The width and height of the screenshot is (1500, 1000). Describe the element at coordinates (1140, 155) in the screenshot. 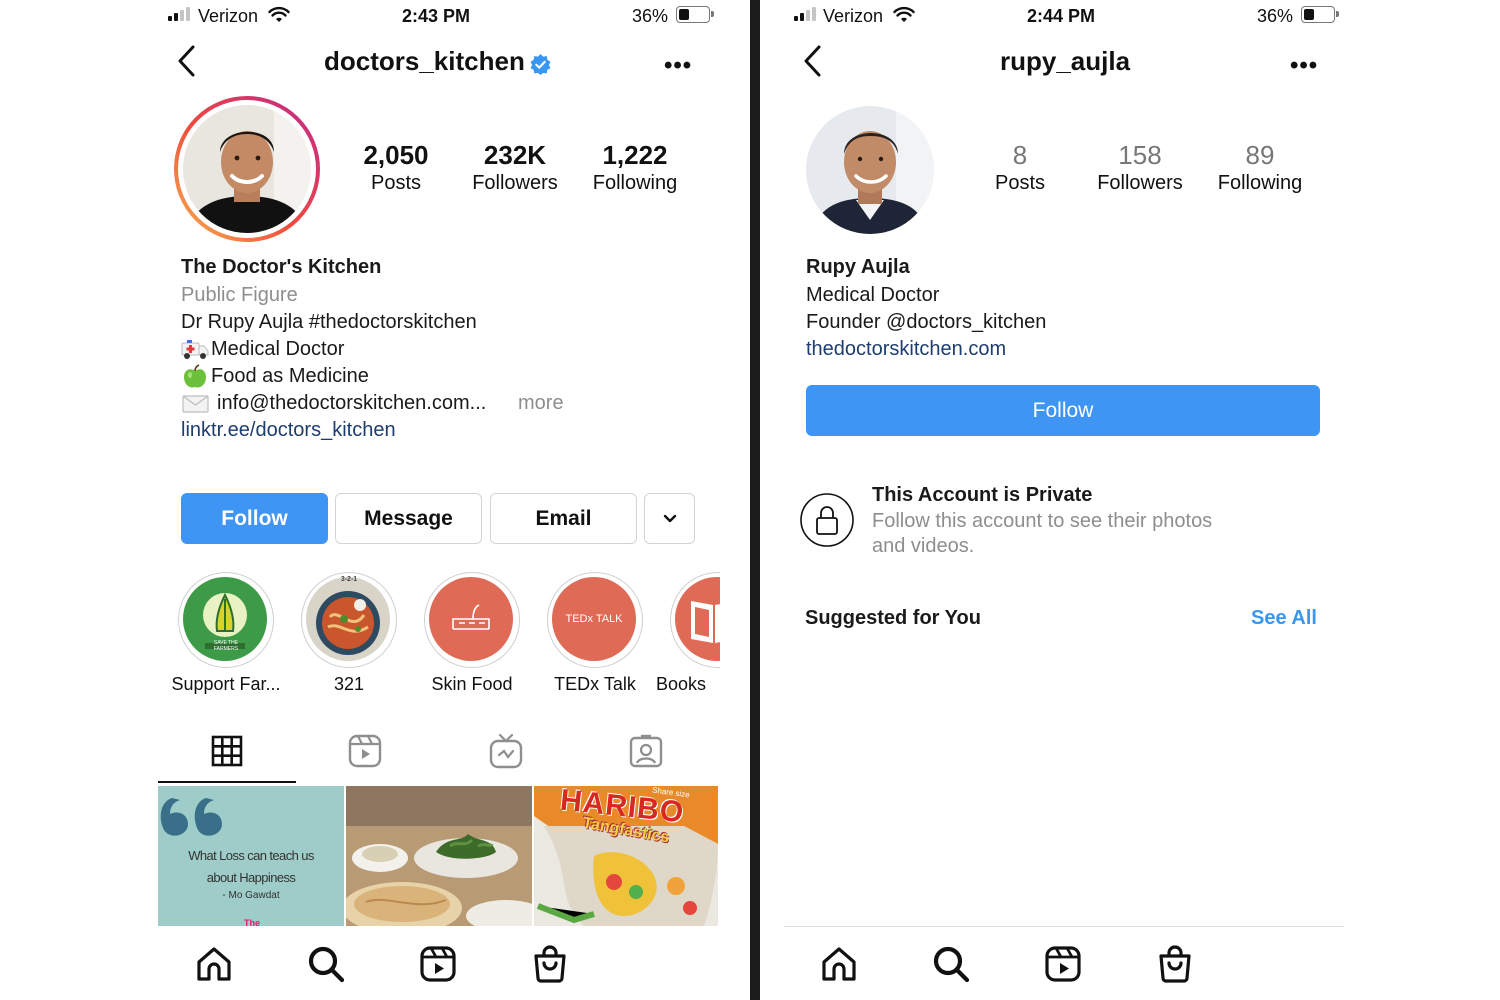

I see `stat-followers-count: 158` at that location.